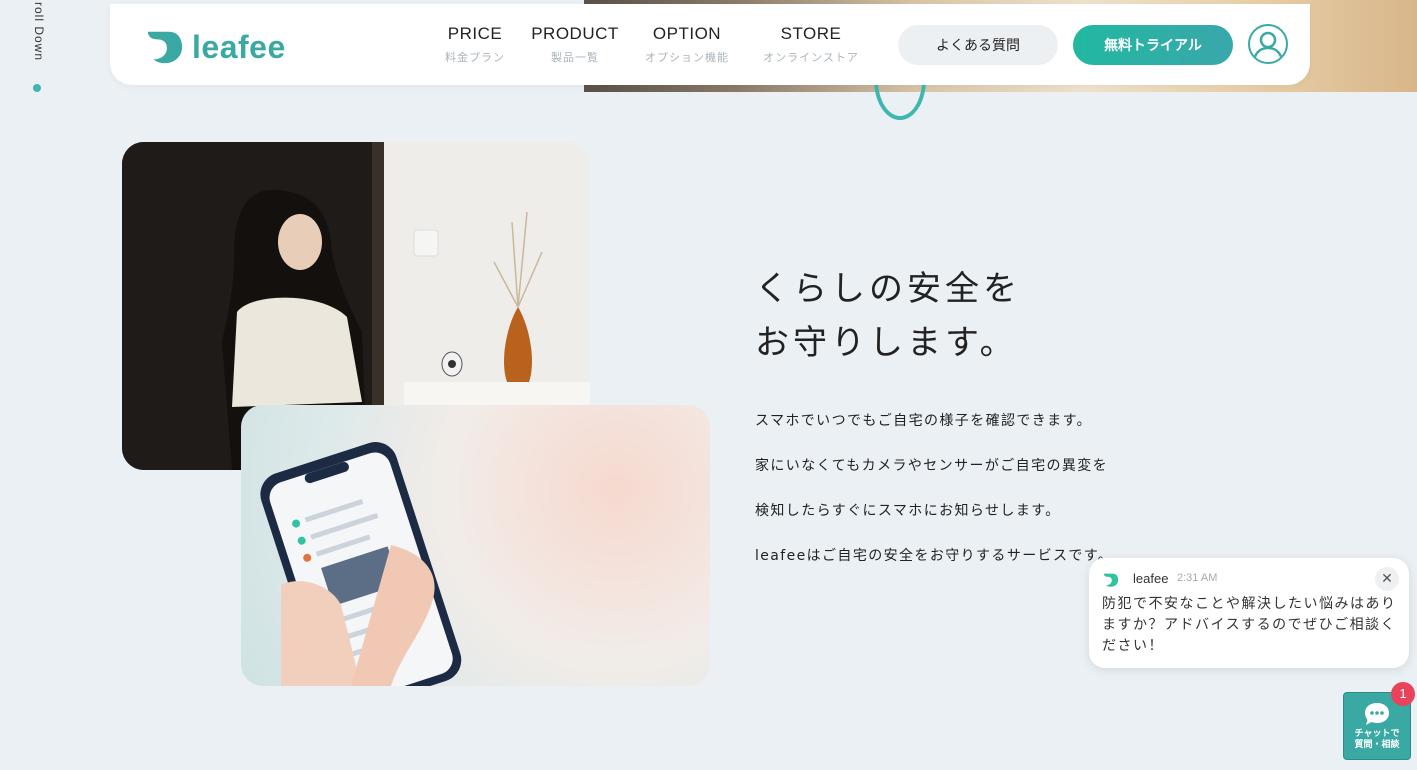 This screenshot has width=1417, height=770. Describe the element at coordinates (1377, 745) in the screenshot. I see `chat-button-line-2: 質問・相談` at that location.